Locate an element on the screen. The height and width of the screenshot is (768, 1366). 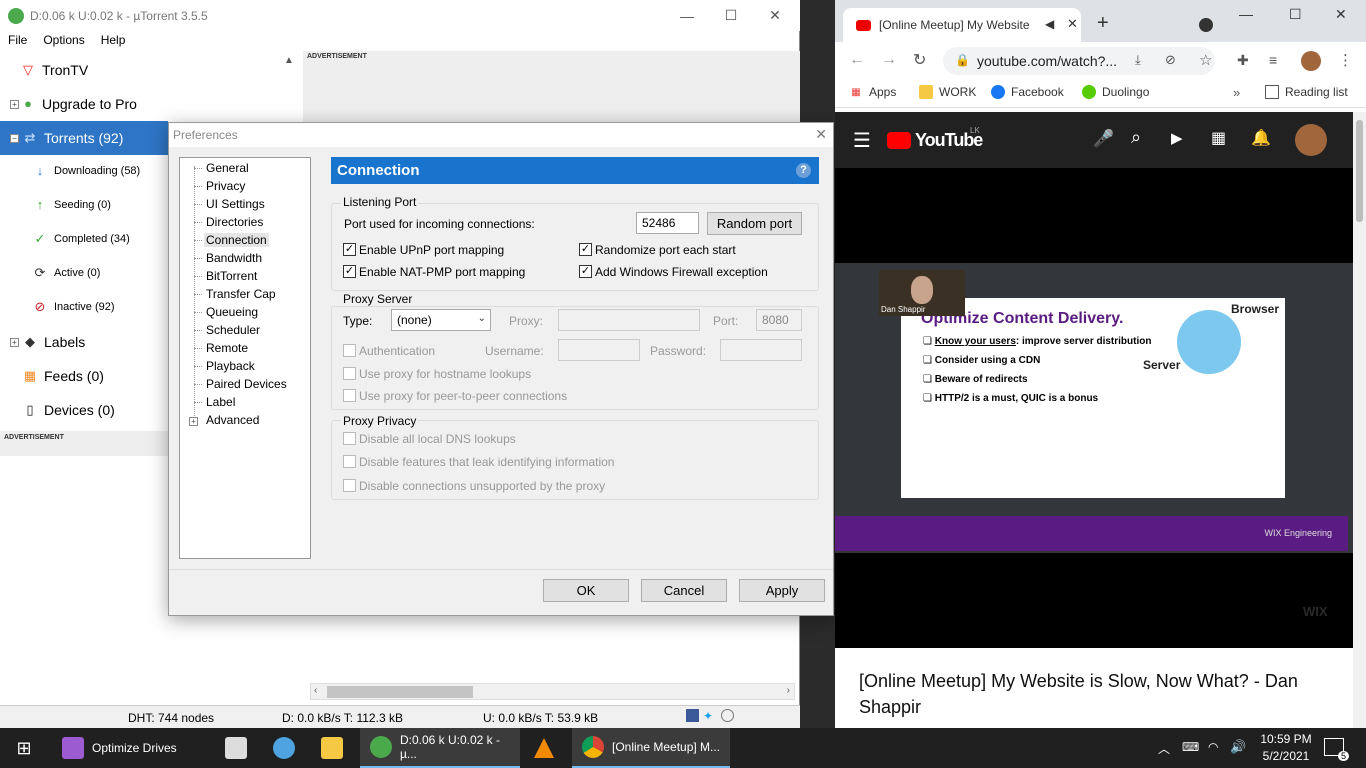
media-control-icon: ≡ is located at coordinates (1273, 60).